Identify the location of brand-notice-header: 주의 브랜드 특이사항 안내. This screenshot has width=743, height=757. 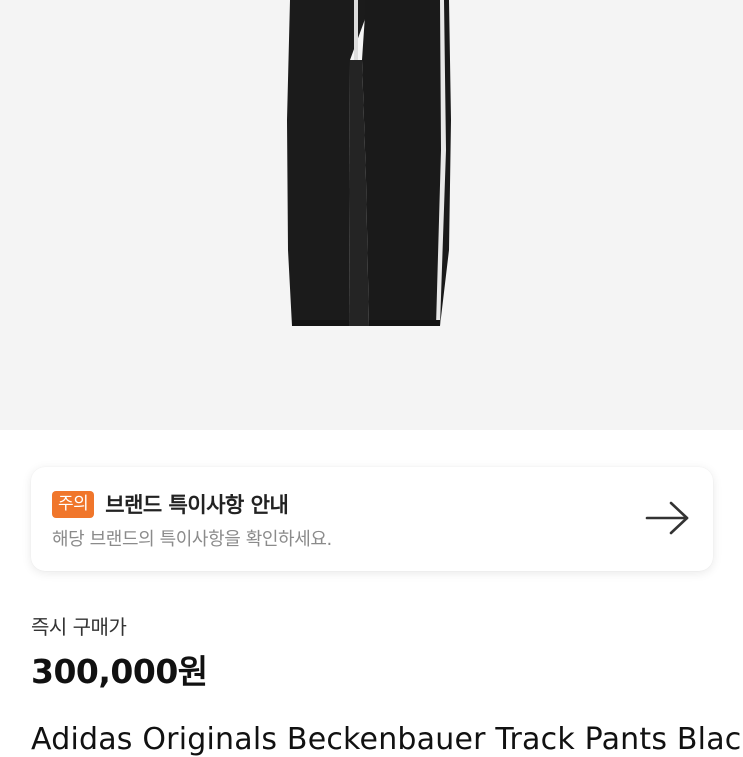
(170, 504).